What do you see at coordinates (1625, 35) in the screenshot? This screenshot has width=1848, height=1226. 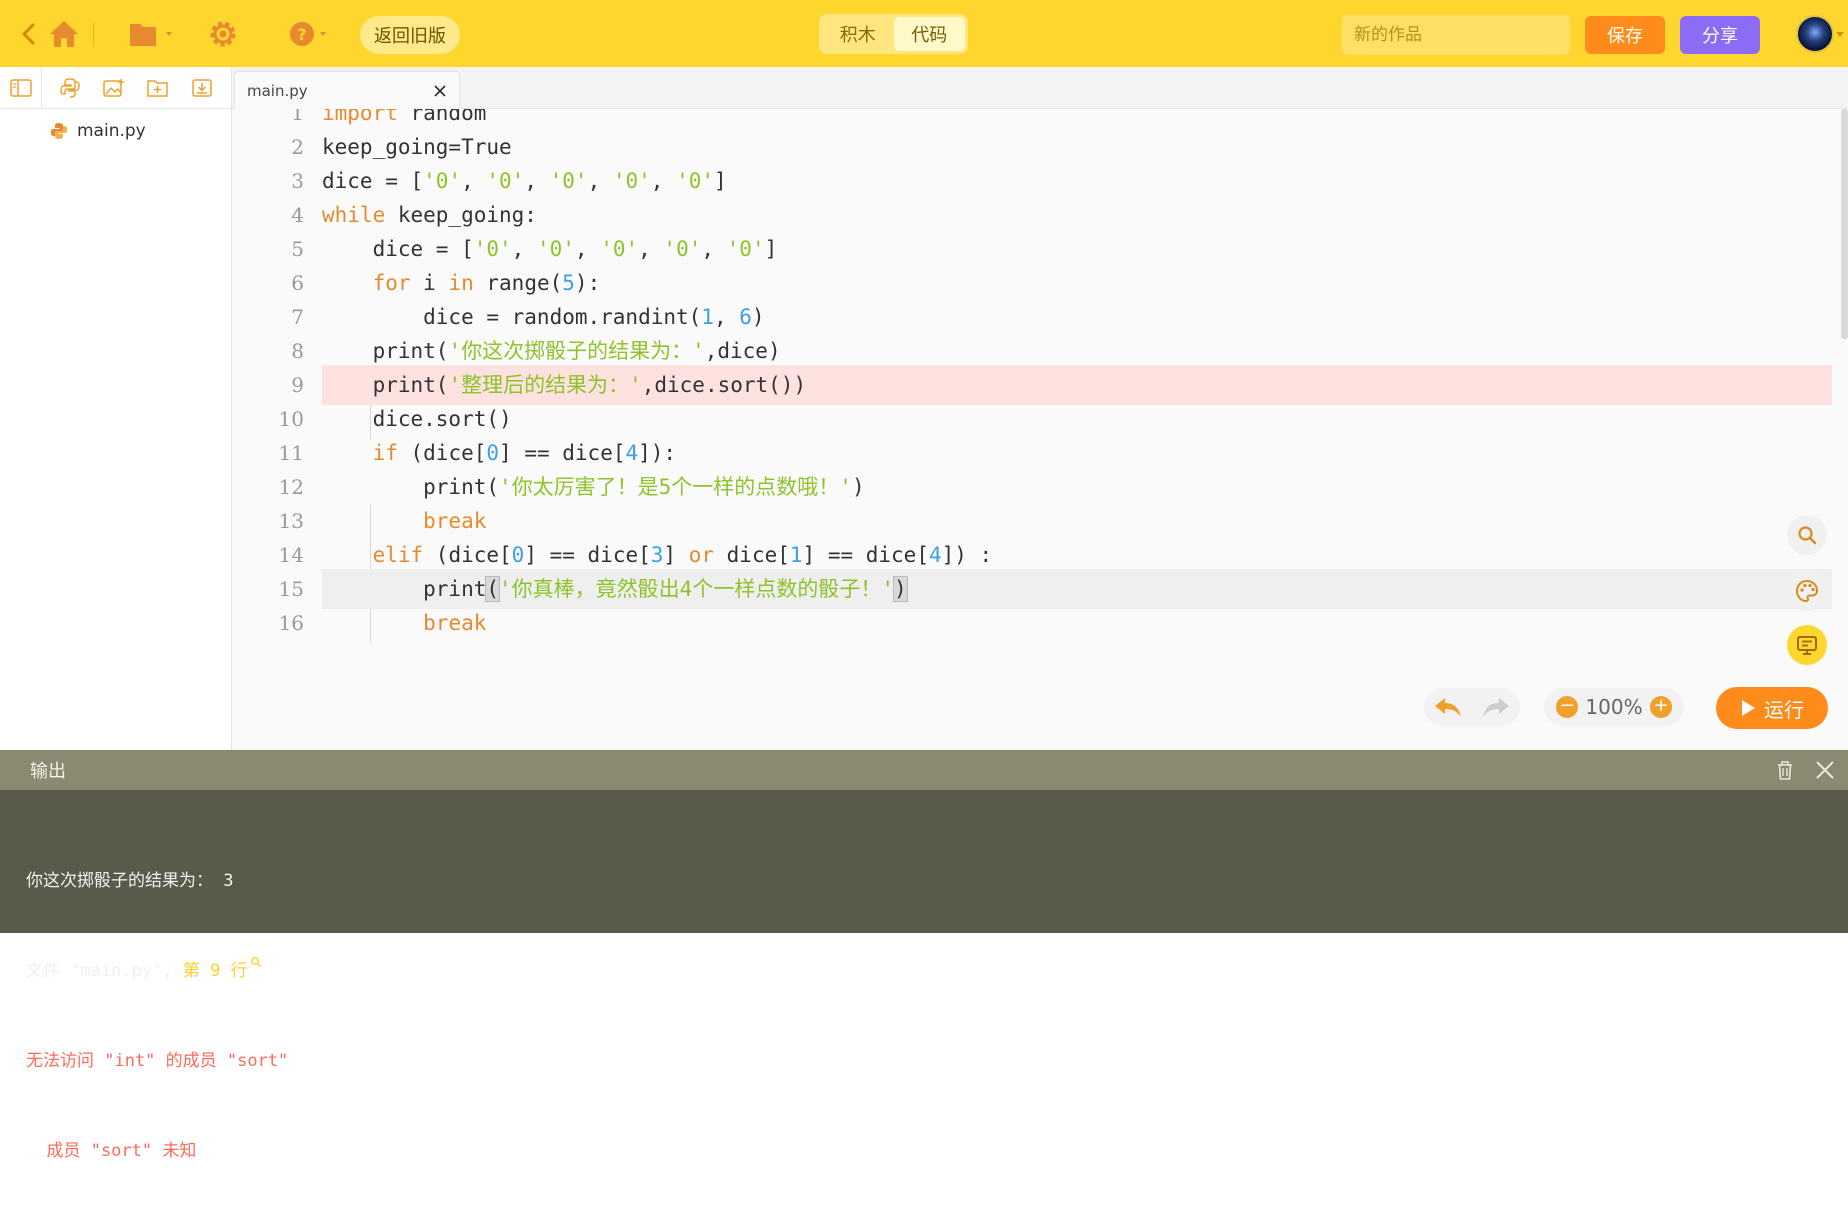 I see `save-button: 保存` at bounding box center [1625, 35].